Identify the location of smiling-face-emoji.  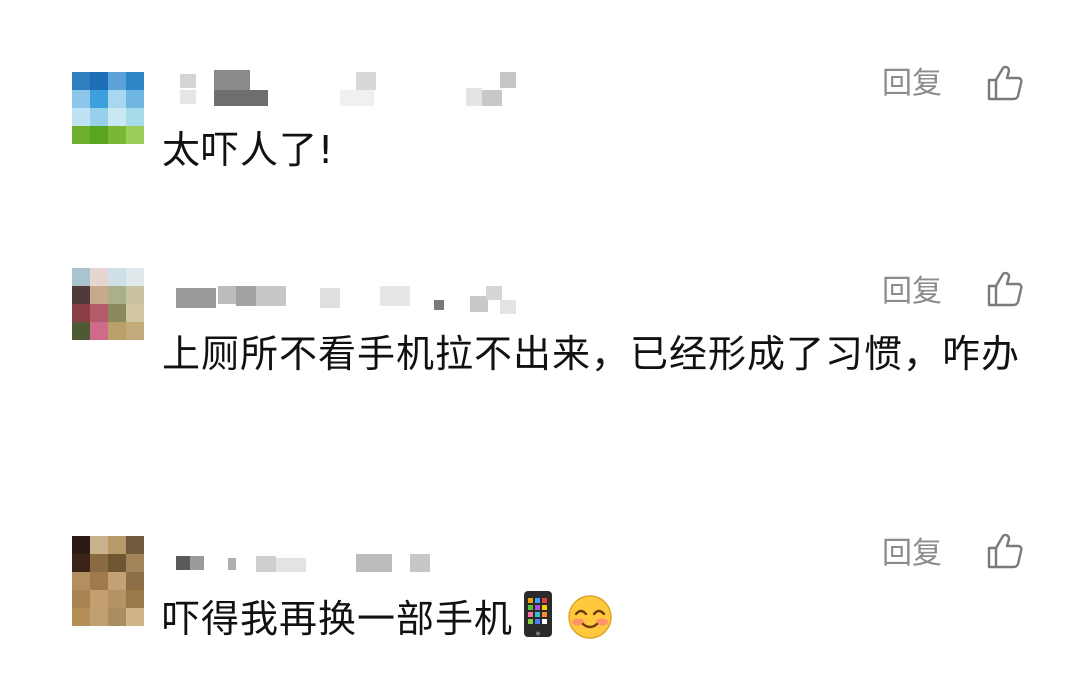
(590, 617).